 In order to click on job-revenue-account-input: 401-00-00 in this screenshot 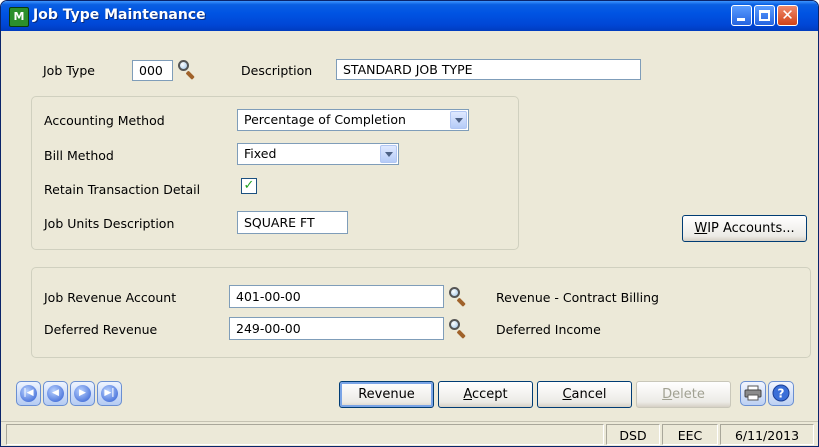, I will do `click(336, 296)`.